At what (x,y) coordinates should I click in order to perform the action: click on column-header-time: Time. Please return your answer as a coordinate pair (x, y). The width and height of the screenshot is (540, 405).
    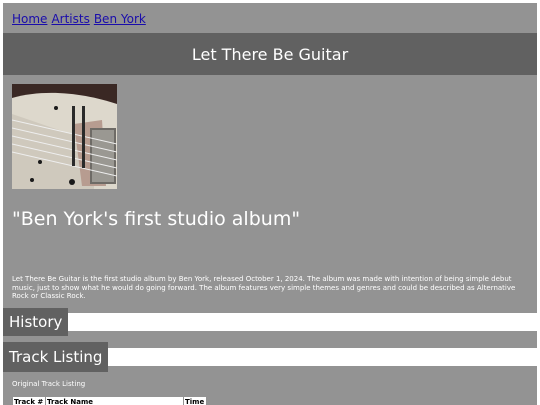
    Looking at the image, I should click on (195, 400).